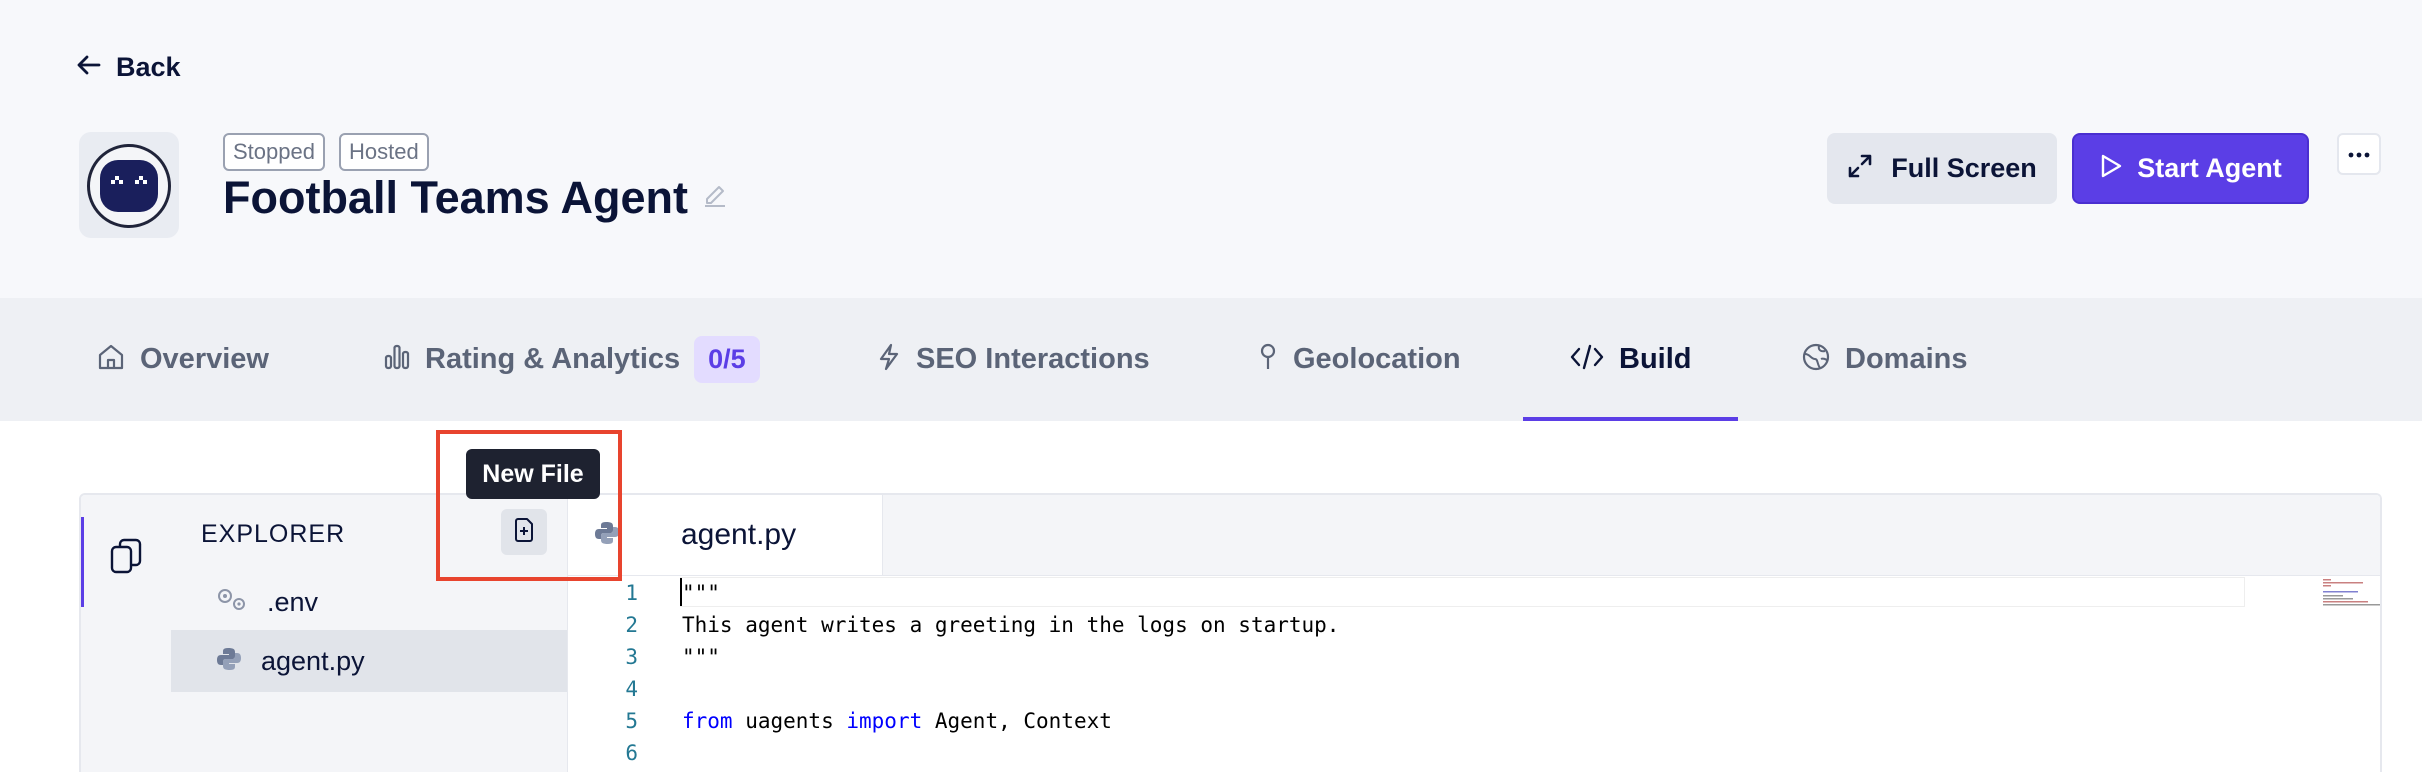 Image resolution: width=2422 pixels, height=772 pixels. I want to click on tab-domains-label: Domains, so click(1906, 359).